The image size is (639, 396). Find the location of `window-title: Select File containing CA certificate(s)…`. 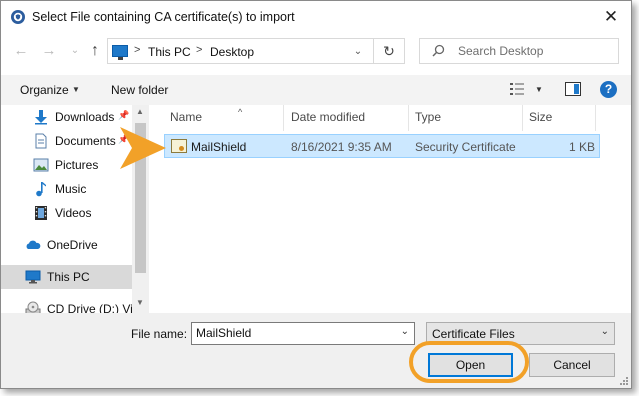

window-title: Select File containing CA certificate(s)… is located at coordinates (163, 17).